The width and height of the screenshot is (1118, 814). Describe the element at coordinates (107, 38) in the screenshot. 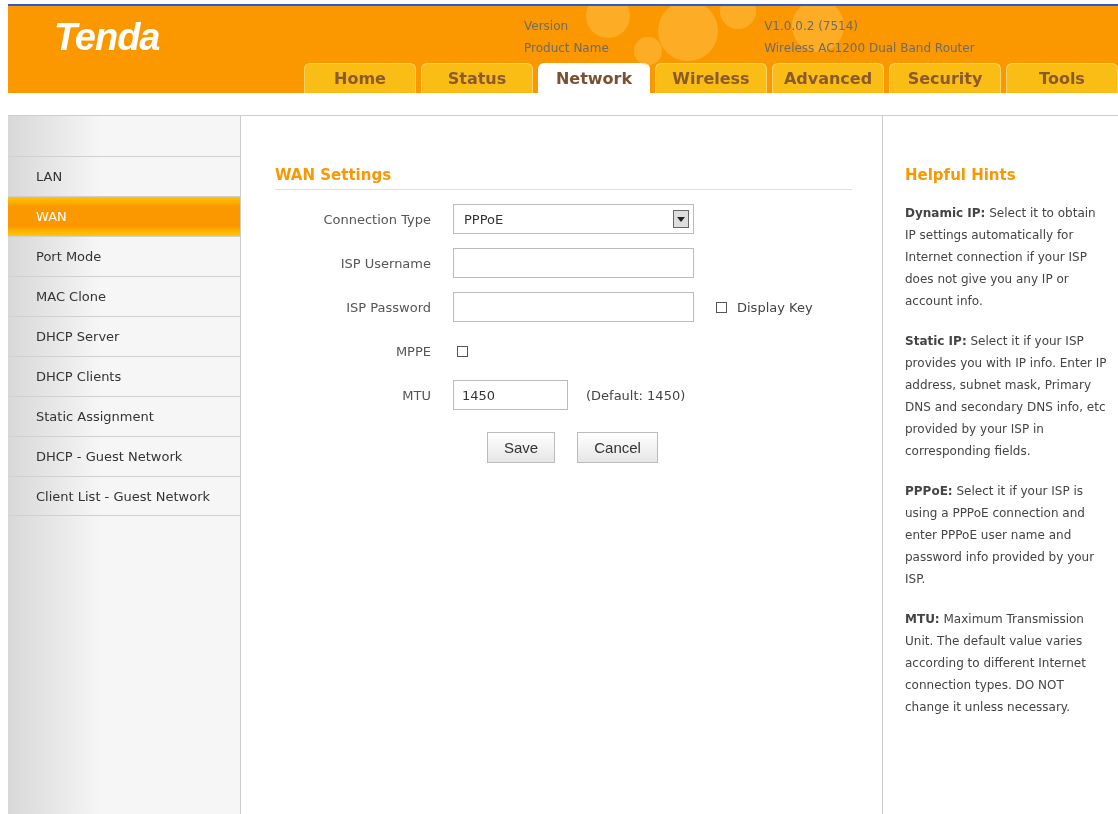

I see `tenda-logo: Tenda` at that location.